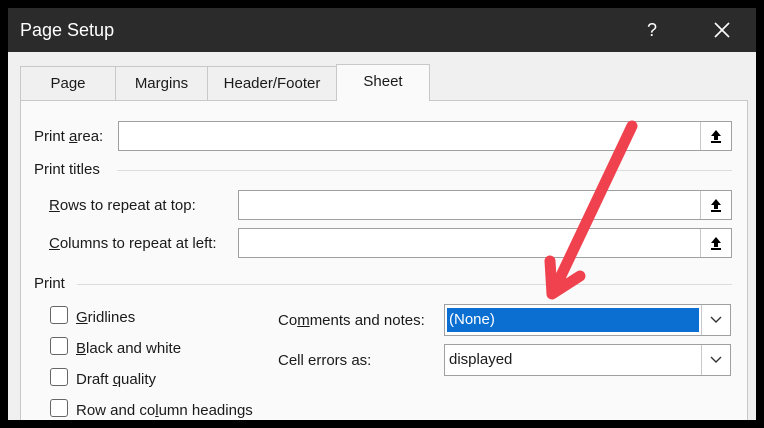 This screenshot has width=764, height=428. I want to click on black-and-white-checkbox, so click(59, 346).